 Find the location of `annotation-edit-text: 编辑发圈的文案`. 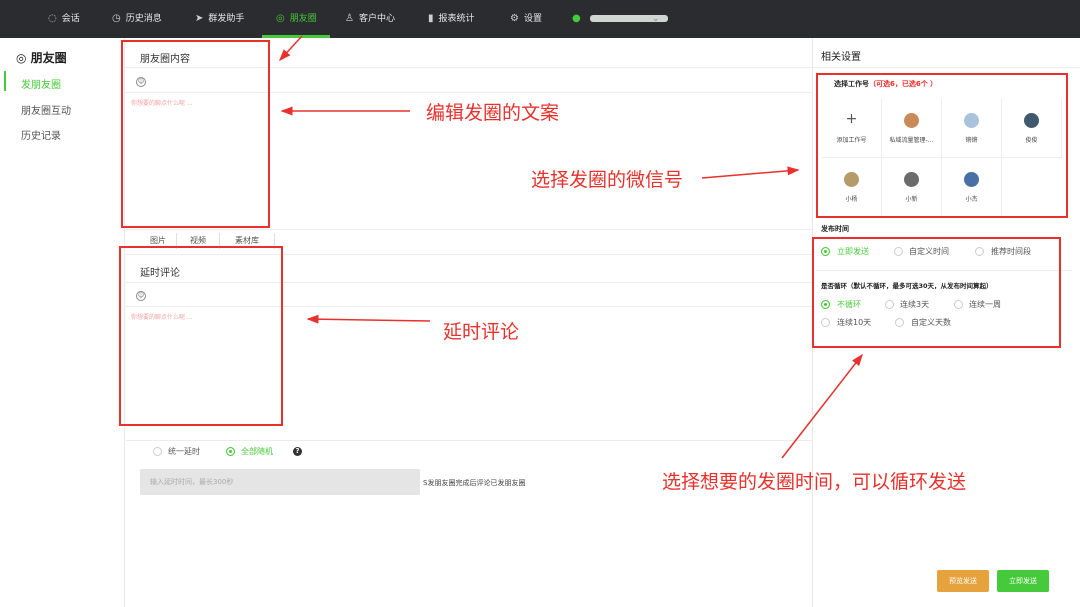

annotation-edit-text: 编辑发圈的文案 is located at coordinates (493, 113).